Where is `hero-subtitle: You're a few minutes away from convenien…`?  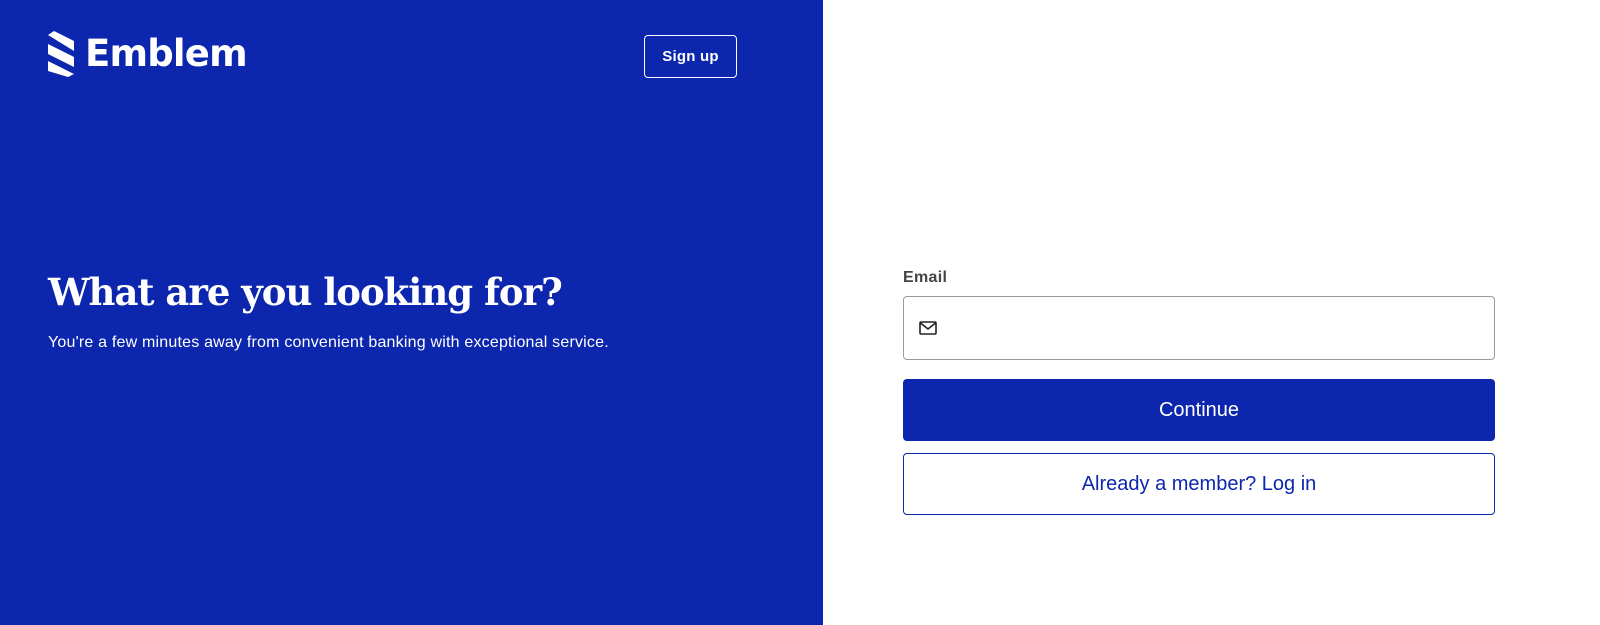
hero-subtitle: You're a few minutes away from convenien… is located at coordinates (328, 342).